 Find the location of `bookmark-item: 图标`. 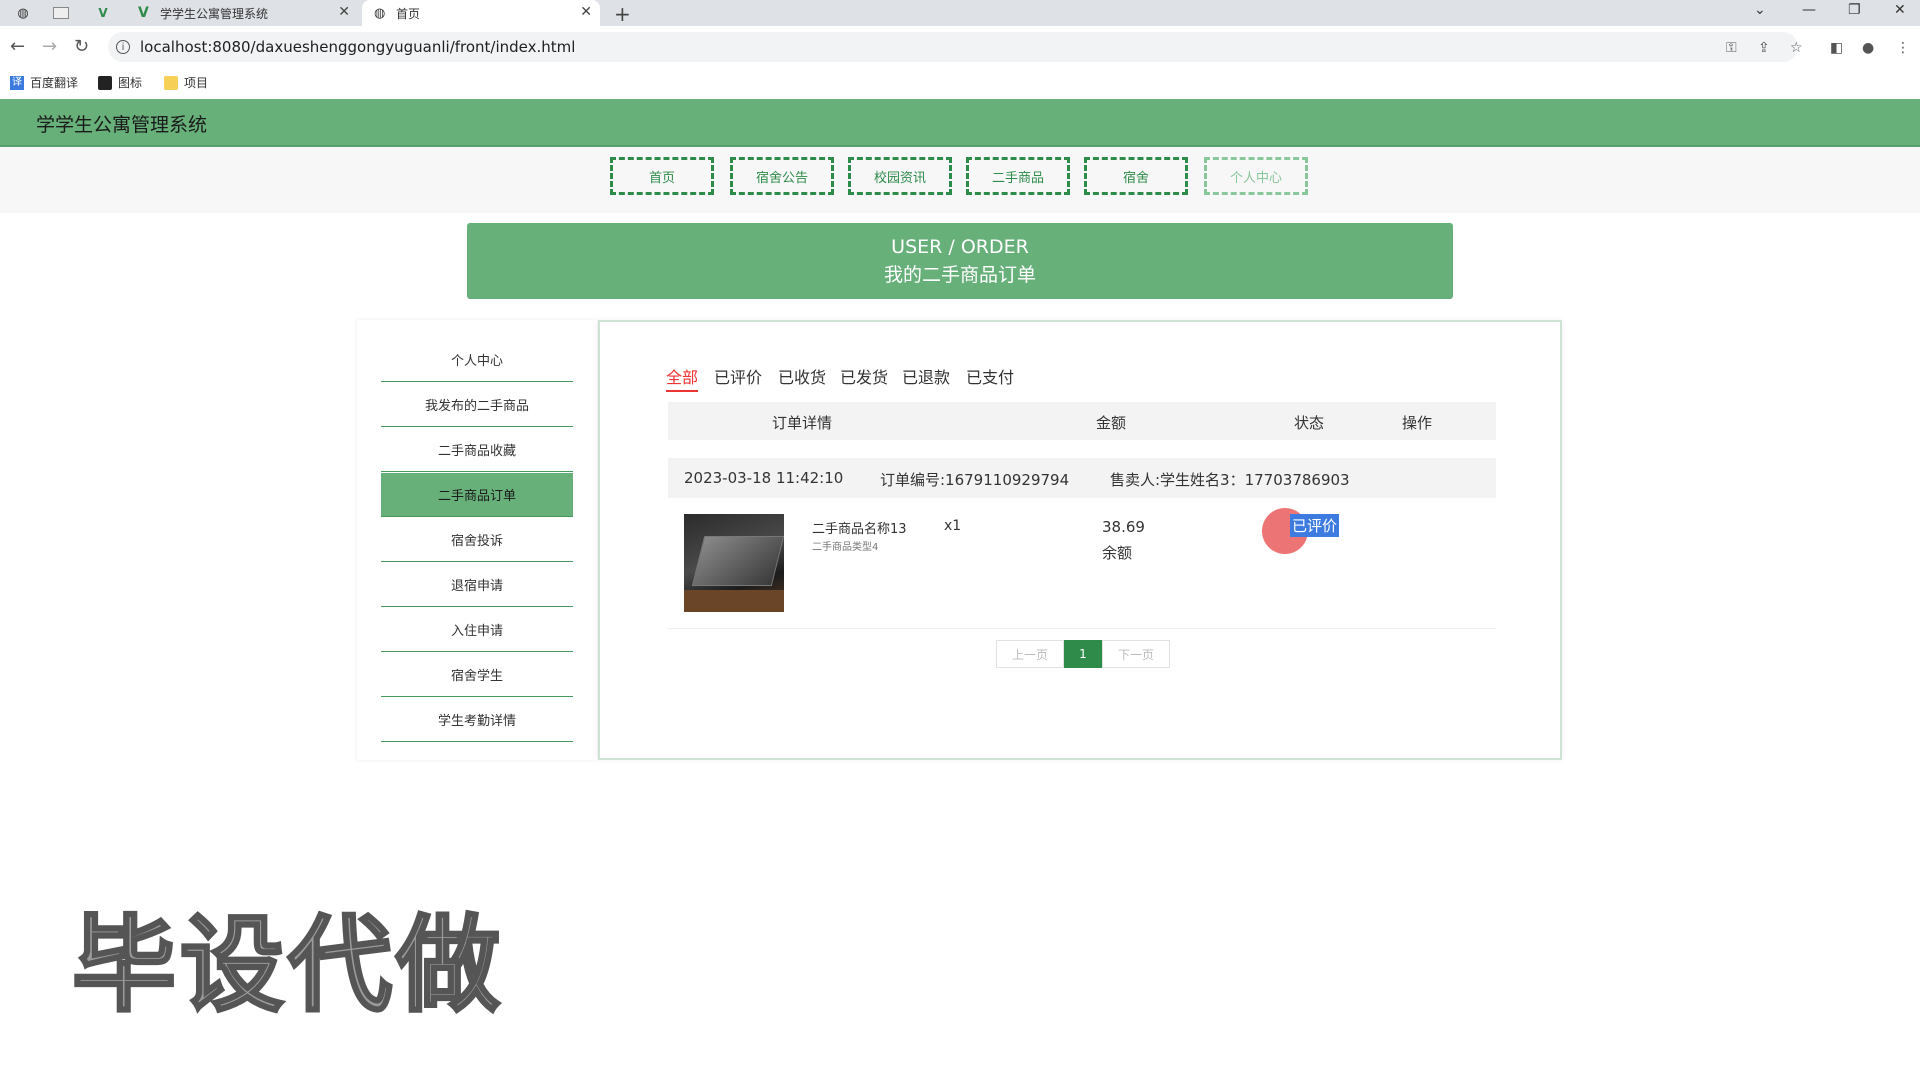

bookmark-item: 图标 is located at coordinates (120, 82).